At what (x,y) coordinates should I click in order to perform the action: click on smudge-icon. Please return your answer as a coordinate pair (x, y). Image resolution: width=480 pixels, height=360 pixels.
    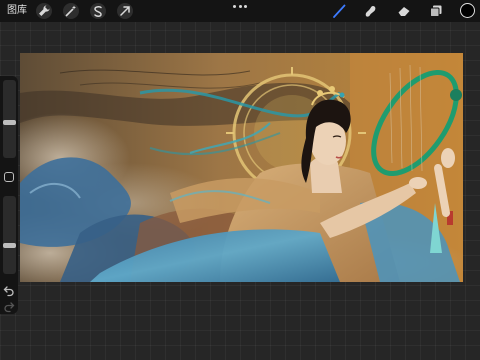
    Looking at the image, I should click on (370, 11).